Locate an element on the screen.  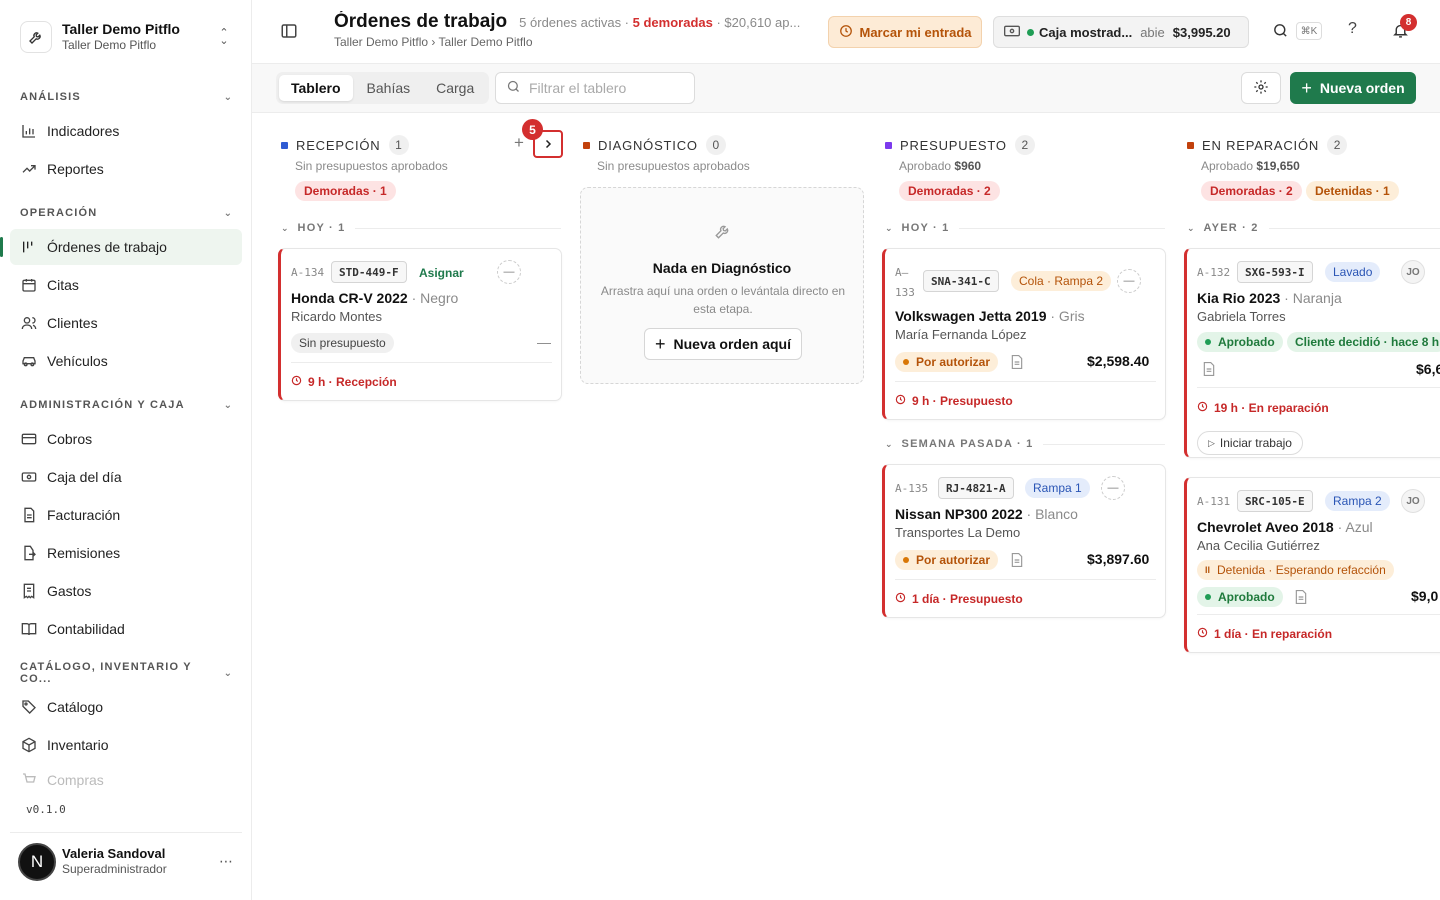
column-header-diagnostico: DIAGNÓSTICO 0 is located at coordinates (654, 145).